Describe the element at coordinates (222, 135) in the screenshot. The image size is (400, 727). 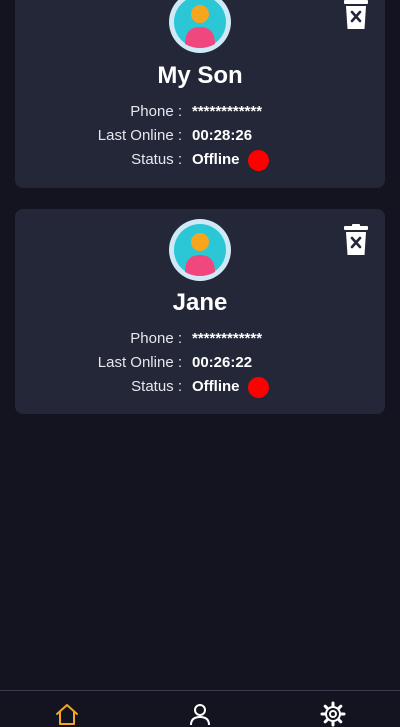
I see `last-online-value: 00:28:26` at that location.